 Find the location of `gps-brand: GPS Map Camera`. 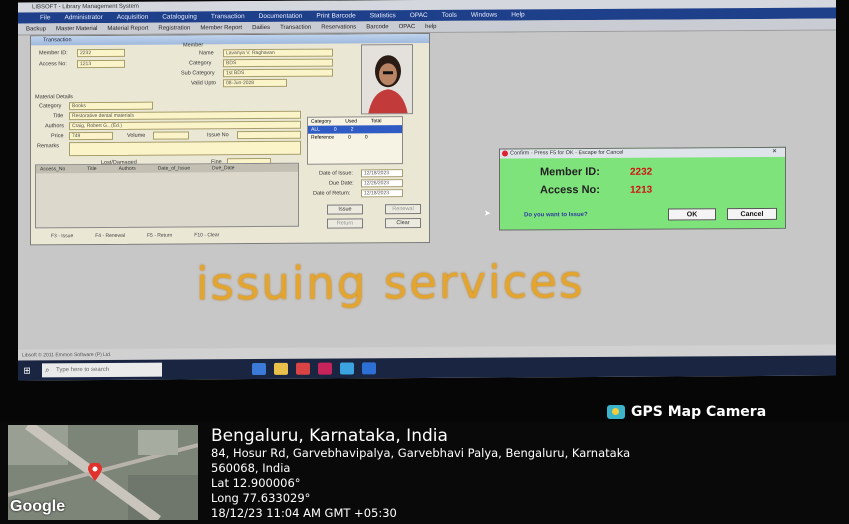

gps-brand: GPS Map Camera is located at coordinates (686, 412).